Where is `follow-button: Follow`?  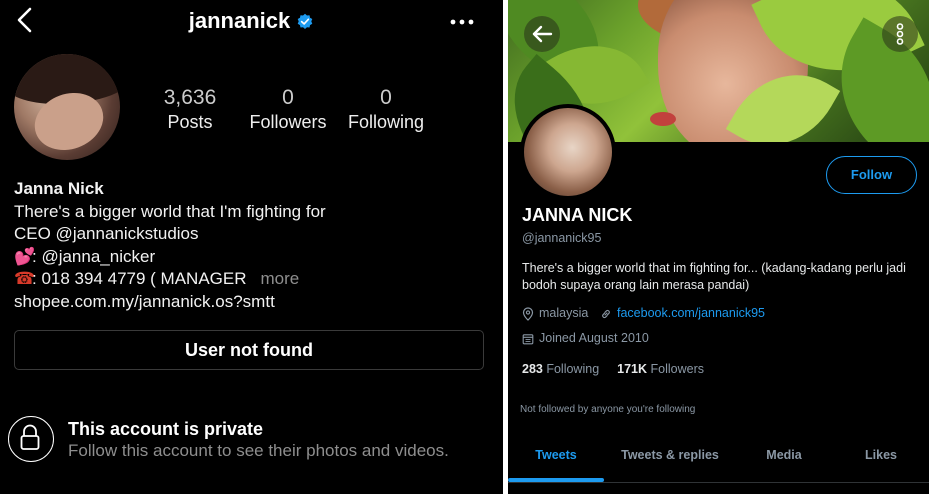
follow-button: Follow is located at coordinates (871, 175).